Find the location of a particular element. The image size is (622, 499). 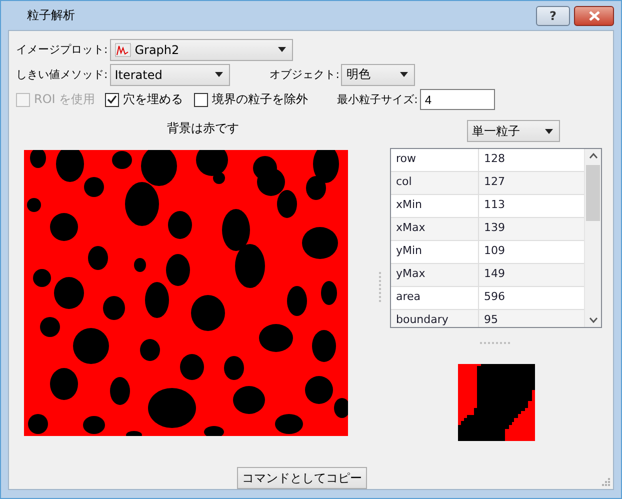

property-name-cell: yMax is located at coordinates (435, 275).